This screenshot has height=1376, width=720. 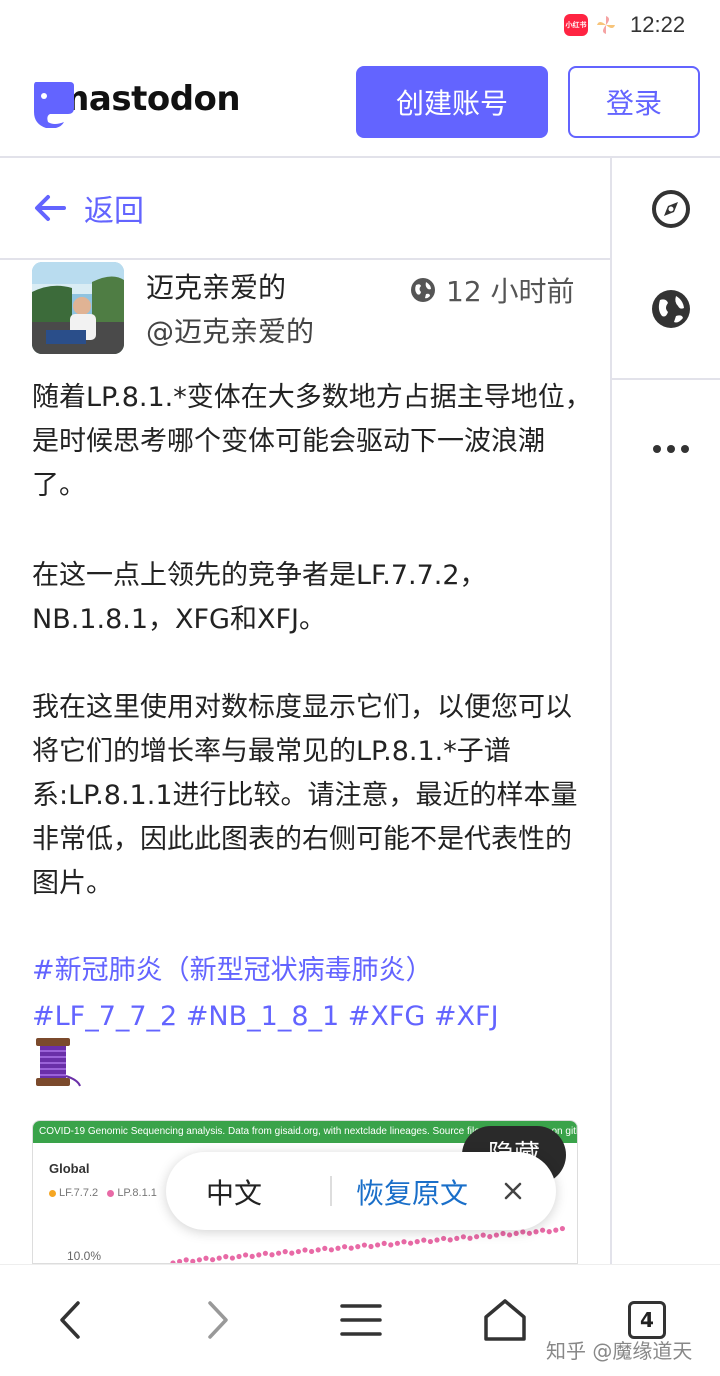 I want to click on create-account-button: 创建账号, so click(x=452, y=102).